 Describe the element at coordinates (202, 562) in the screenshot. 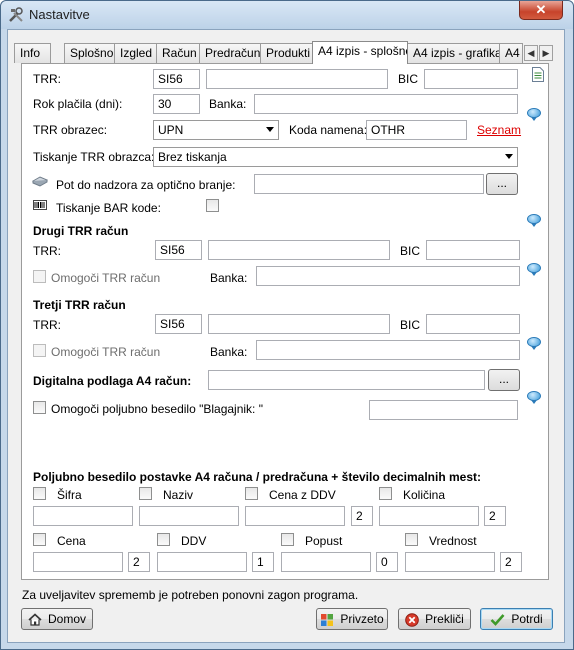

I see `ddv-text-field` at that location.